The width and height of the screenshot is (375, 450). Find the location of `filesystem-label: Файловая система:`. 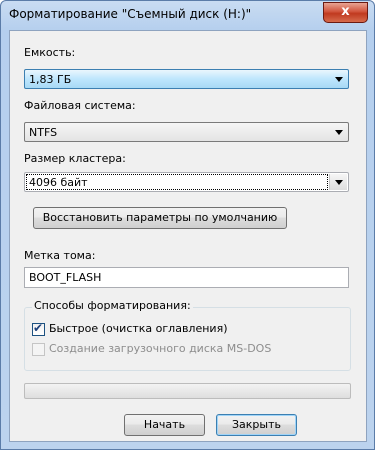

filesystem-label: Файловая система: is located at coordinates (80, 105).